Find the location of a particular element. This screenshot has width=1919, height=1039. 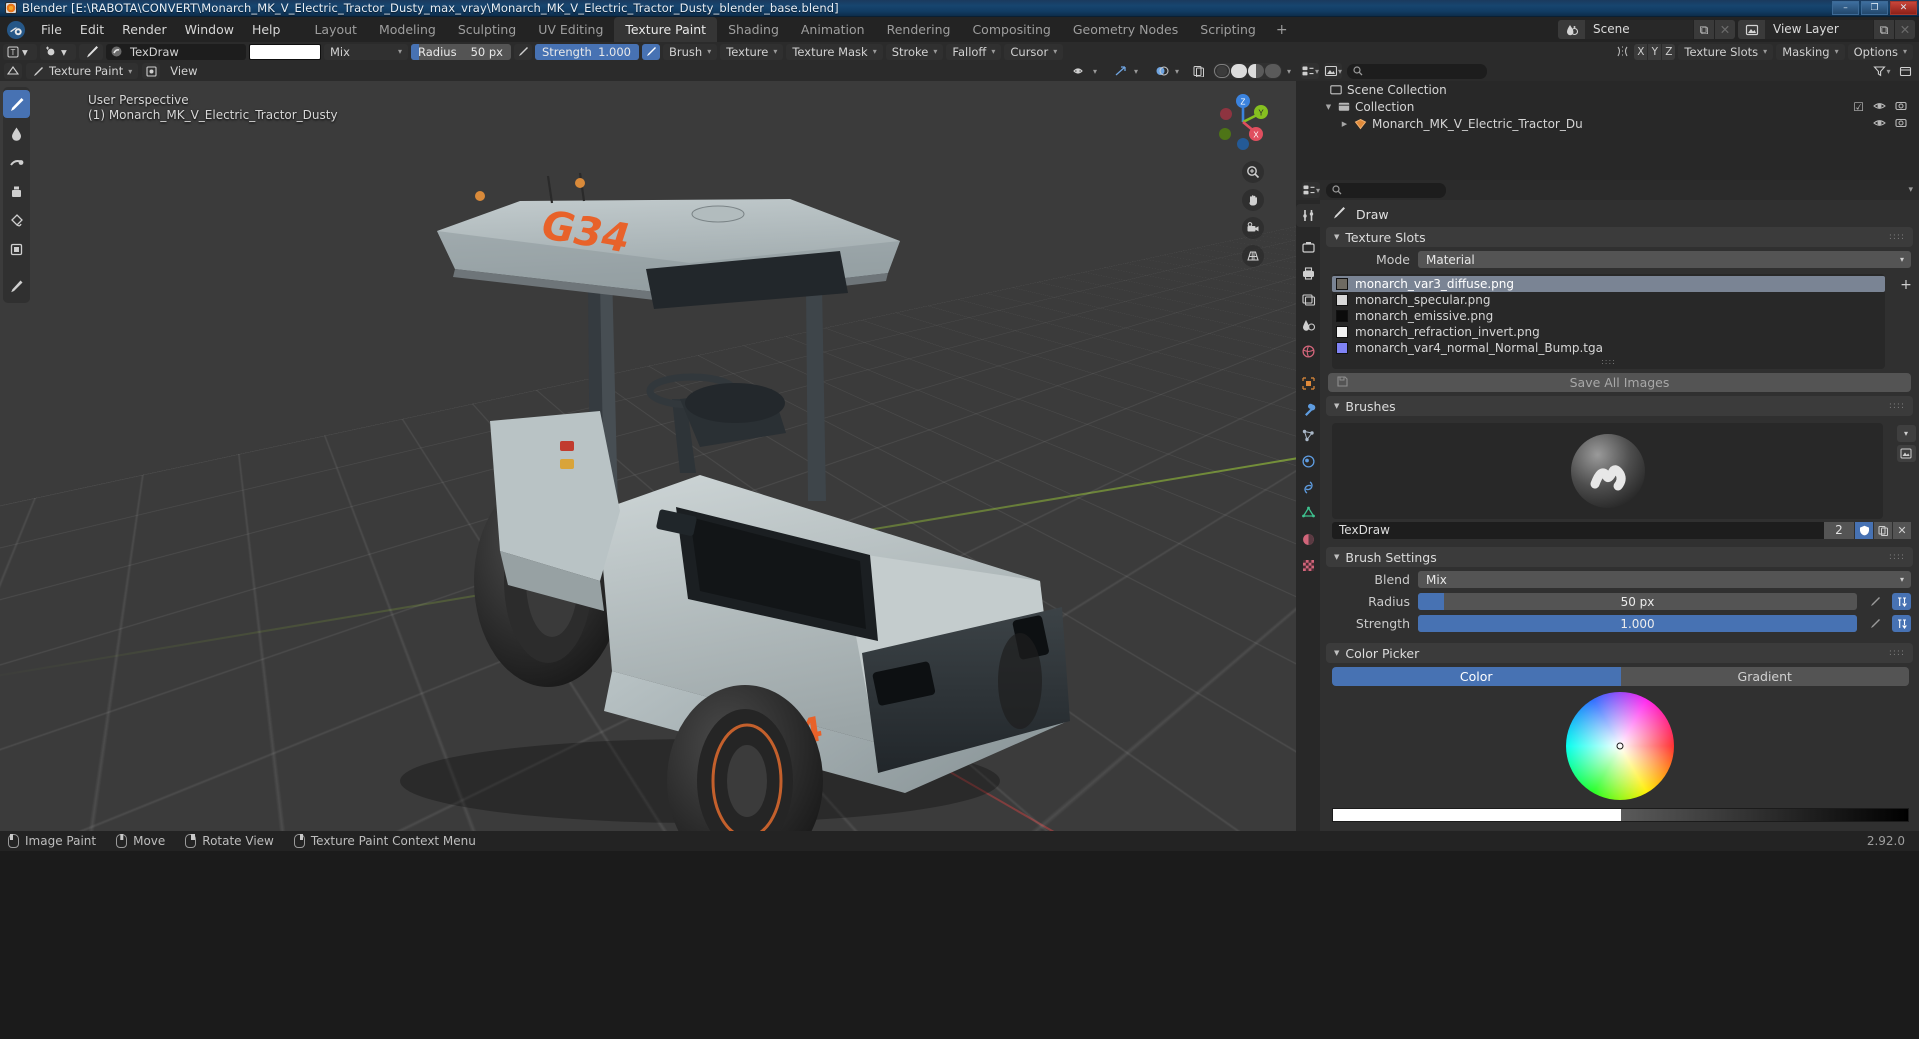

tool-clone is located at coordinates (16, 191).